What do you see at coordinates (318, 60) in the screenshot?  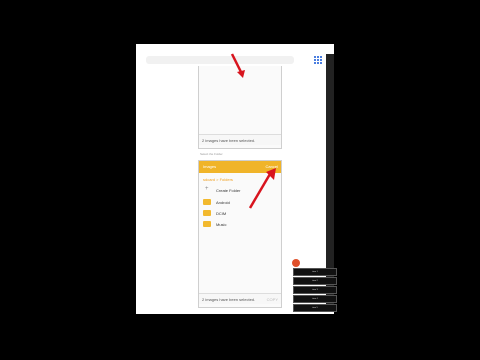 I see `apps-grid-icon` at bounding box center [318, 60].